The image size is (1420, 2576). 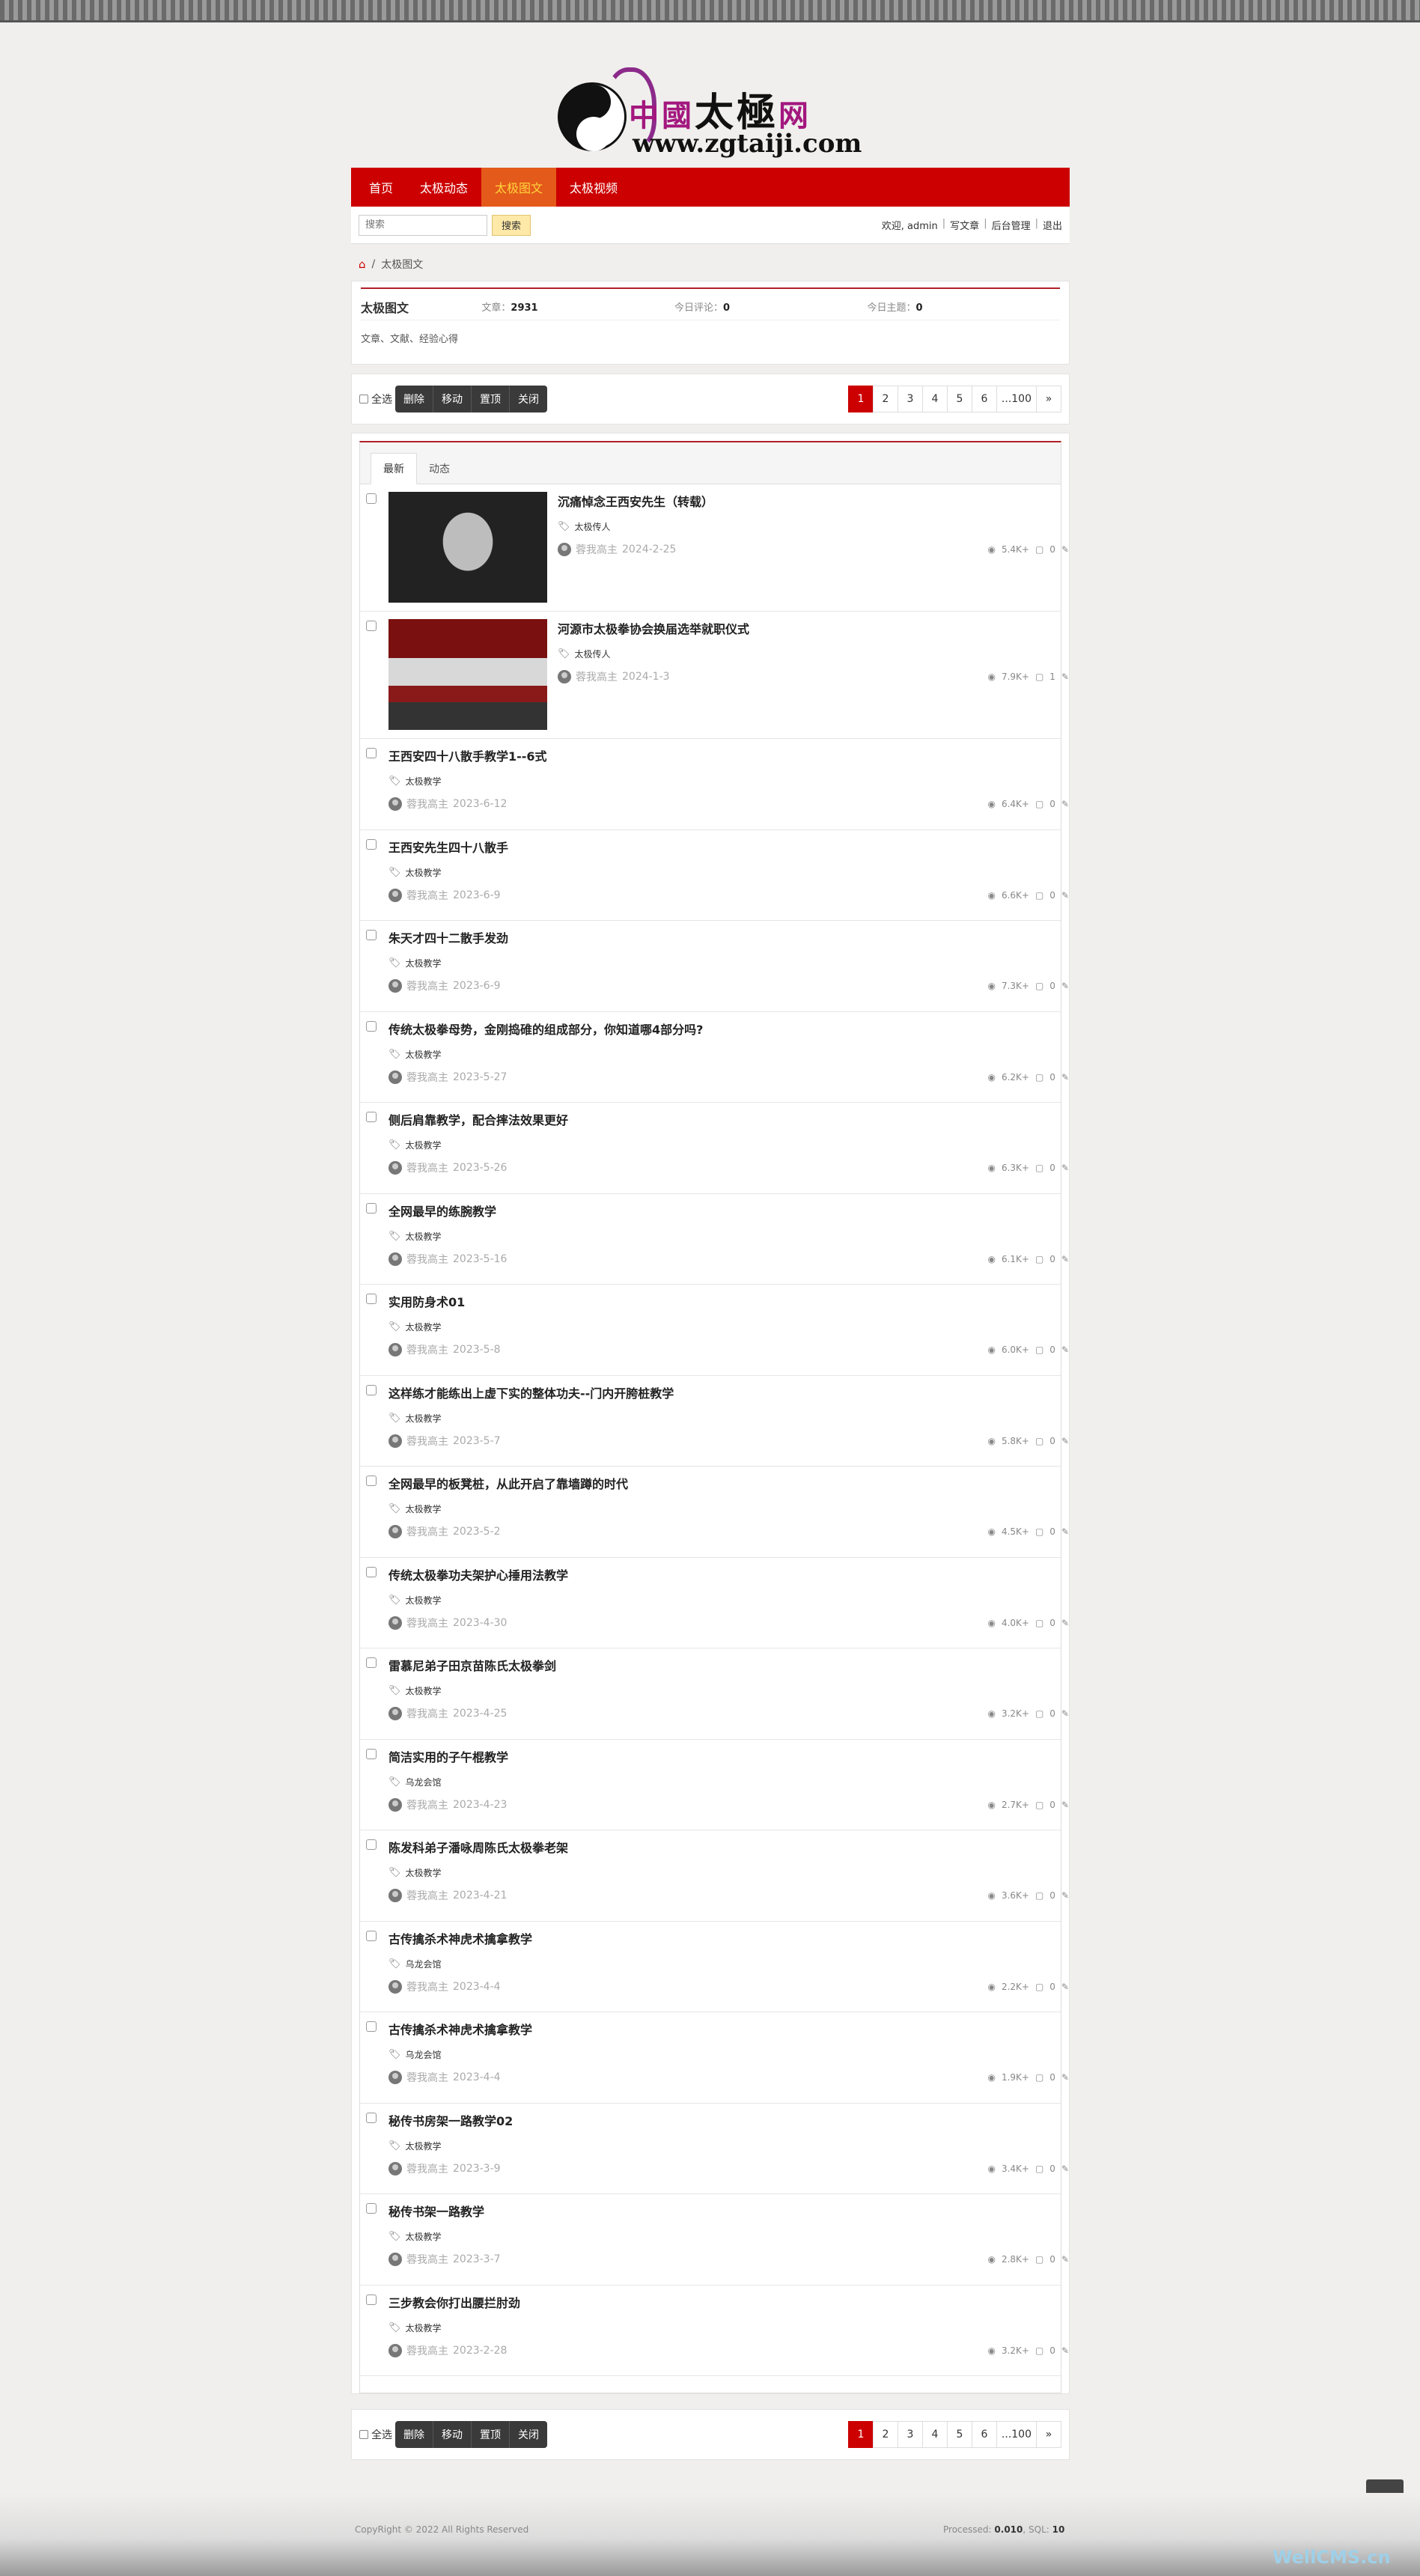 What do you see at coordinates (715, 875) in the screenshot?
I see `table-row: 王西安先生四十八散手 🏷 太极教学 蓉我高主 2023-6-9 ◉ 6.6K+ ▢ 0 ✎` at bounding box center [715, 875].